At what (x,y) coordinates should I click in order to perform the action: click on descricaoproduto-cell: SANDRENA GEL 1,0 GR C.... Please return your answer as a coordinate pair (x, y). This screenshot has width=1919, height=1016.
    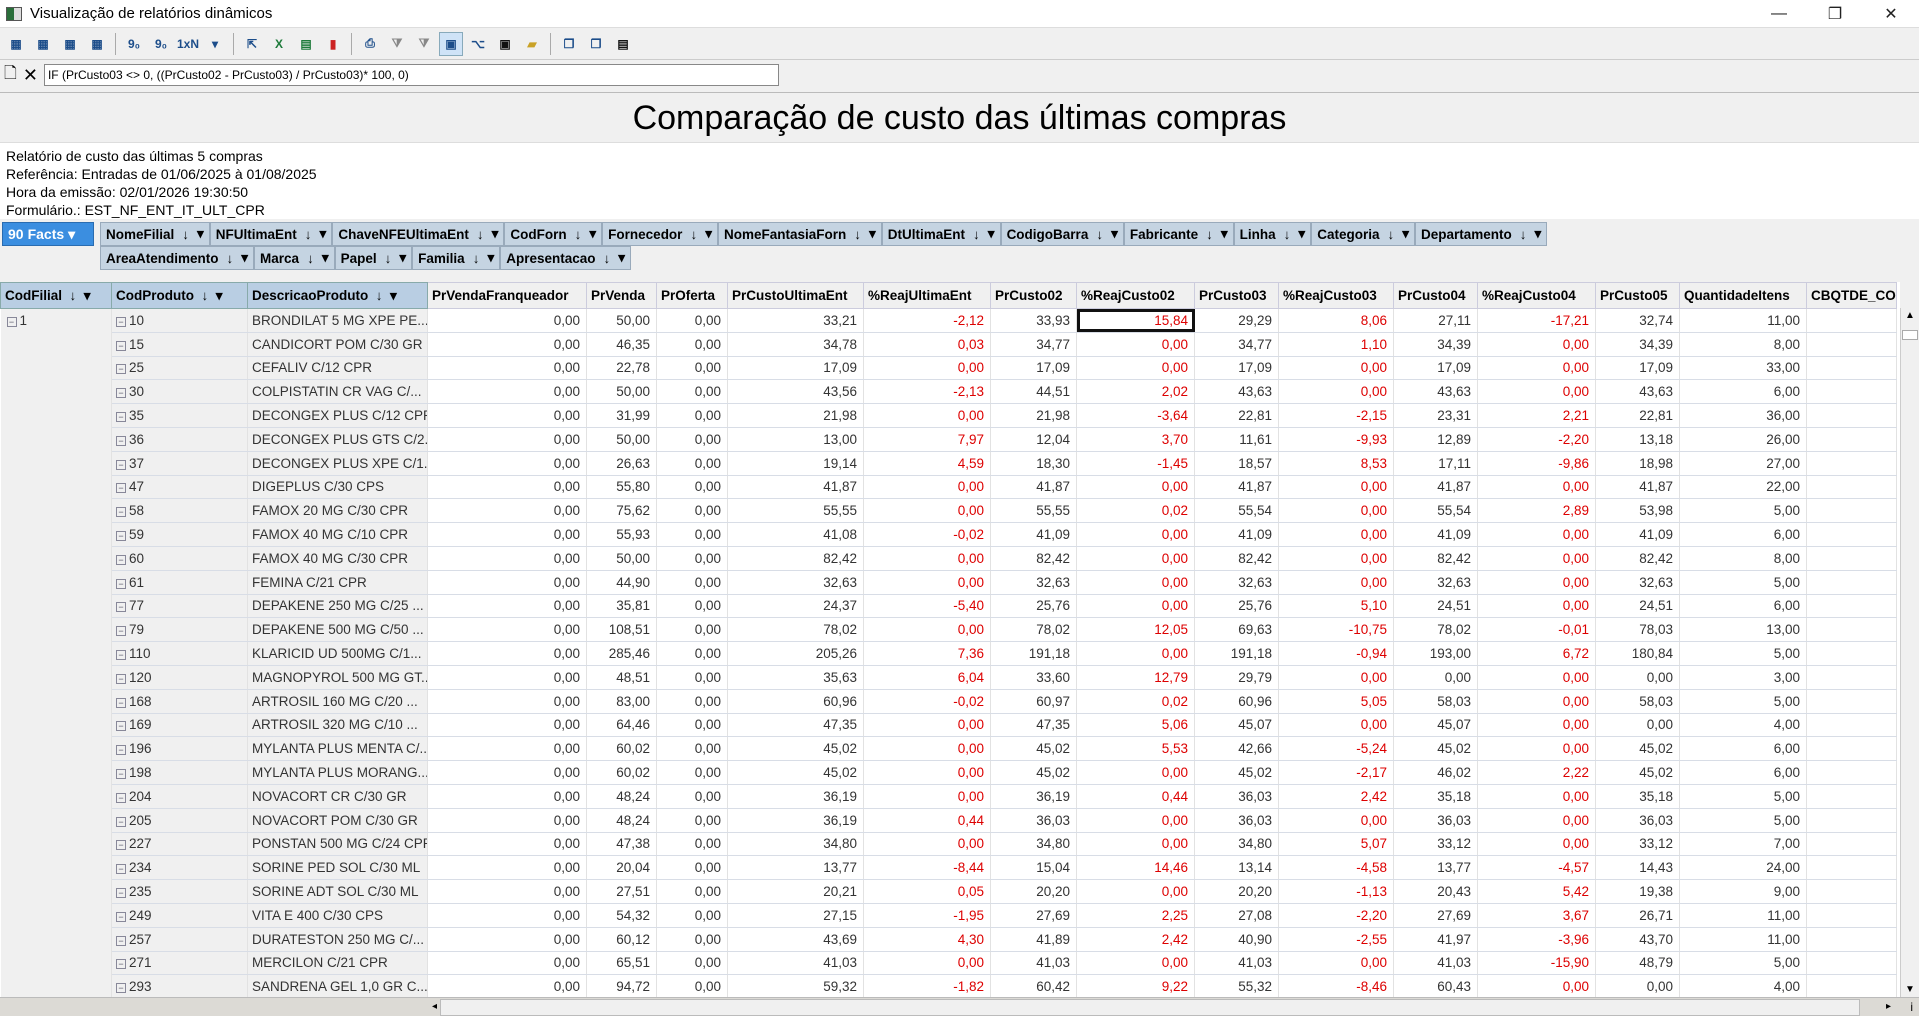
    Looking at the image, I should click on (337, 985).